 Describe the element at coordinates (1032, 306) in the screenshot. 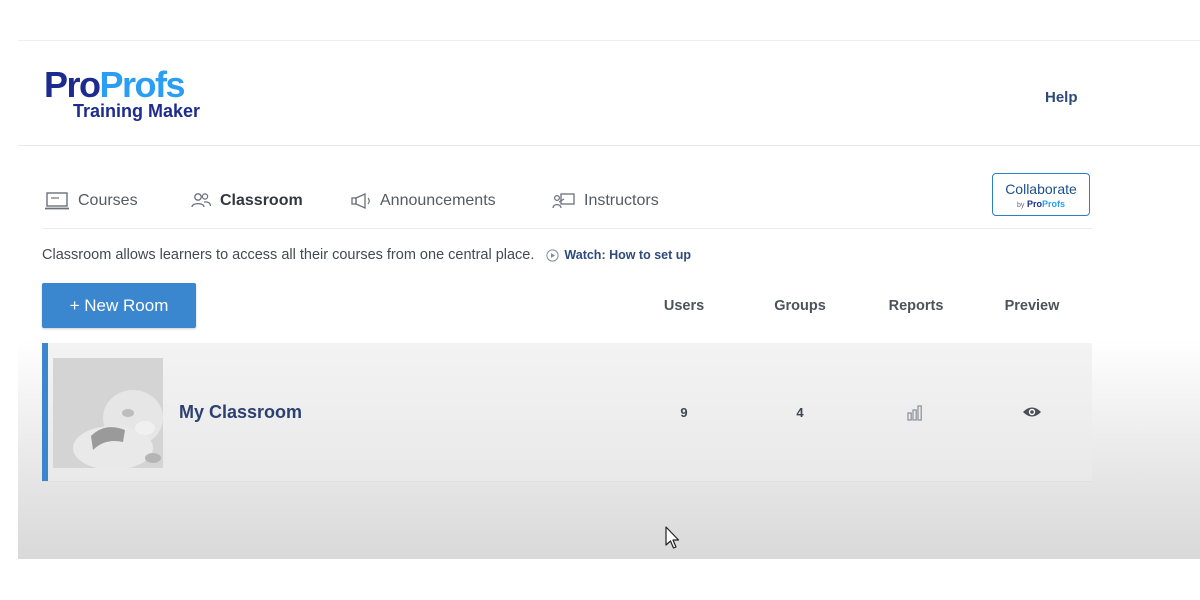

I see `column-header-preview: Preview` at that location.